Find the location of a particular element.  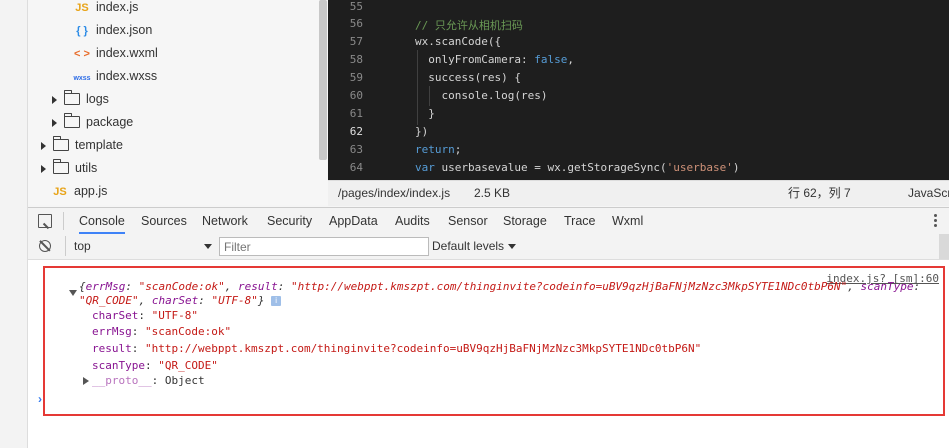

folder-label: package is located at coordinates (110, 122).